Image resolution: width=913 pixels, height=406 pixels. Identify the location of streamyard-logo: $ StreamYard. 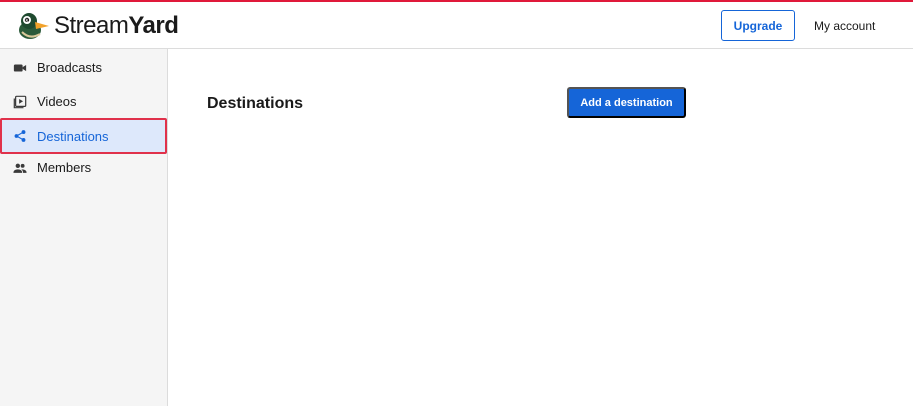
(97, 26).